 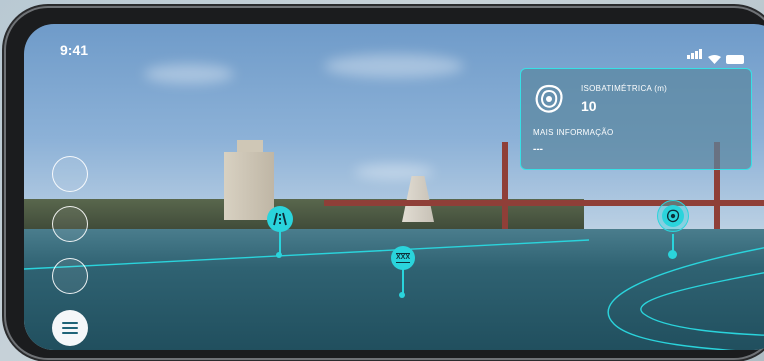 What do you see at coordinates (624, 88) in the screenshot?
I see `card-title: ISOBATIMÉTRICA (m)` at bounding box center [624, 88].